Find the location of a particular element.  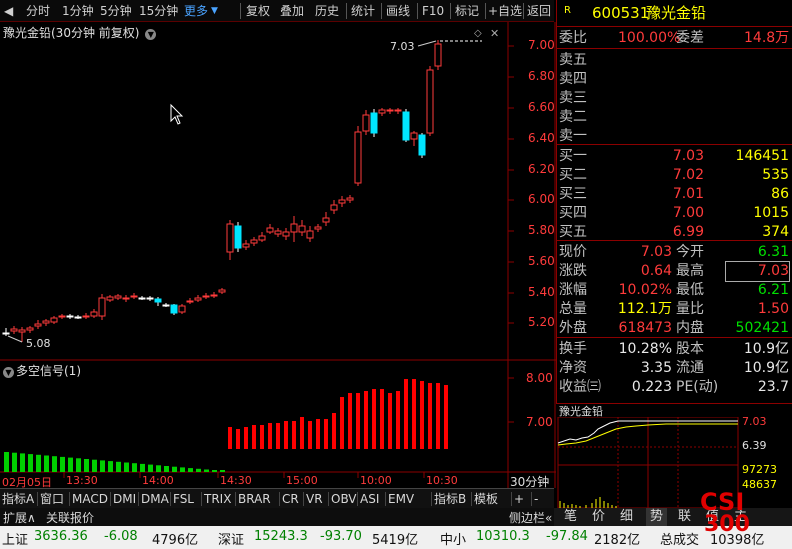

price-tick-label: 6.20 is located at coordinates (541, 169).